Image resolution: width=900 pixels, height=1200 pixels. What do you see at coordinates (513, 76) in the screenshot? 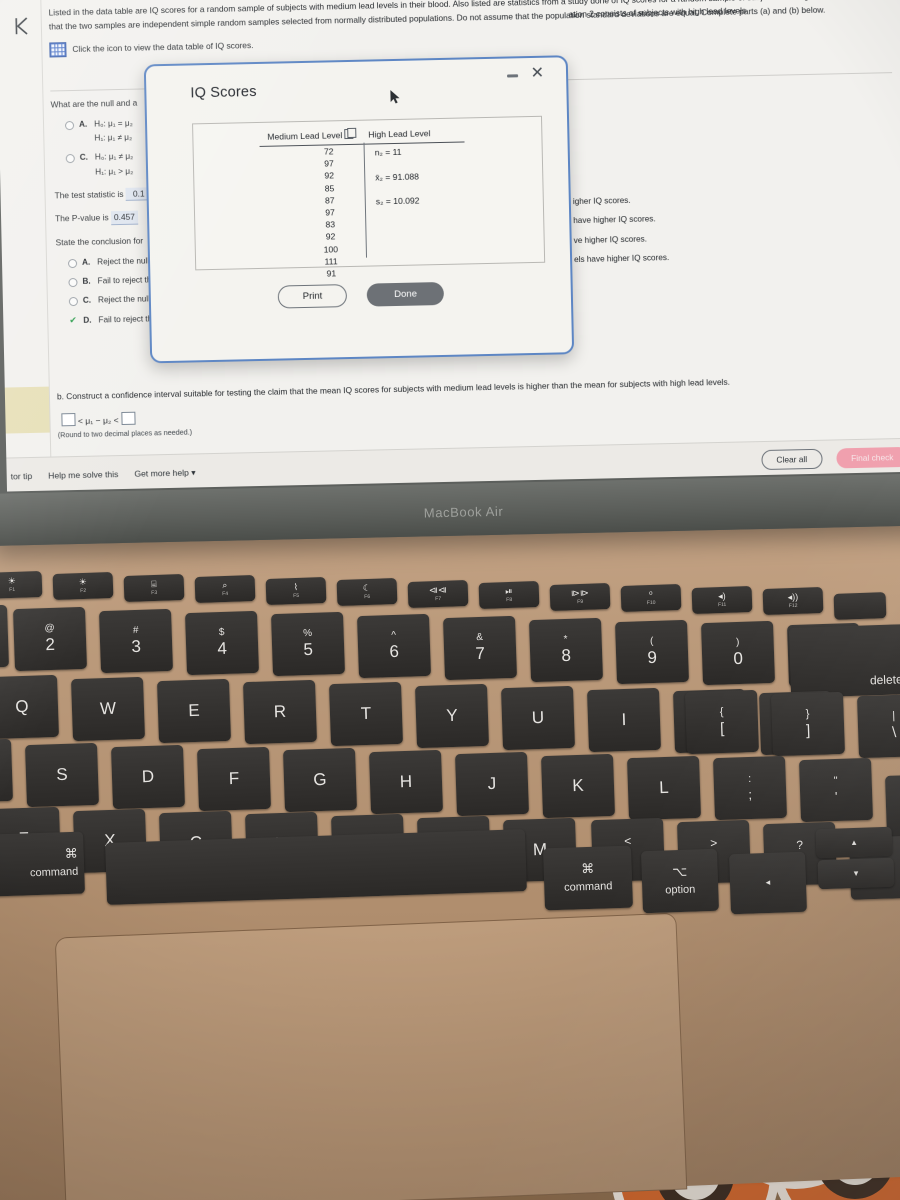
I see `minimize-icon` at bounding box center [513, 76].